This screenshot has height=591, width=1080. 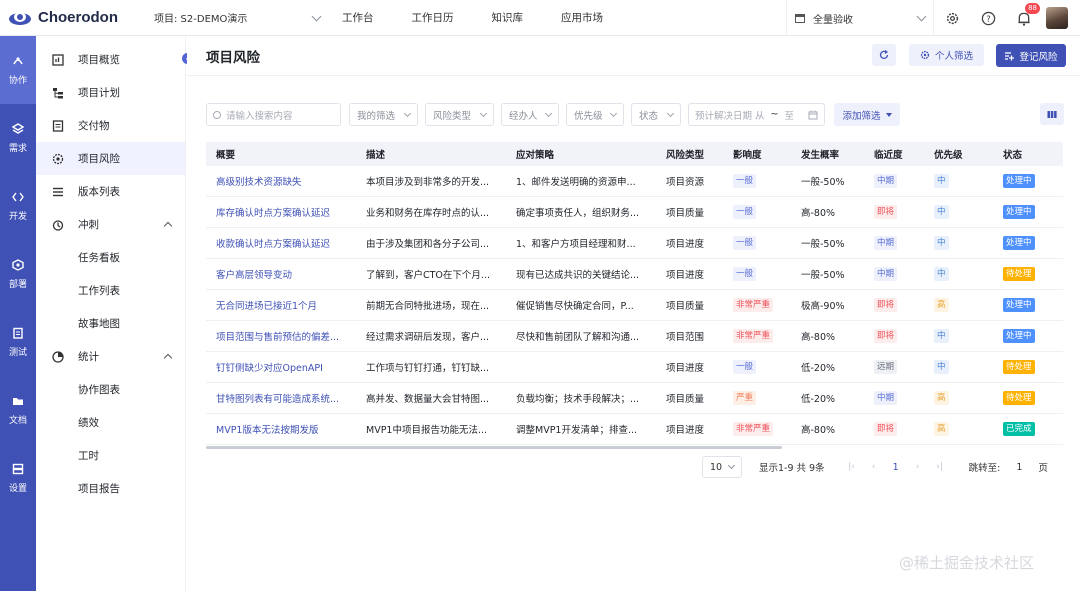 What do you see at coordinates (17, 148) in the screenshot?
I see `rail-item-label: 需求` at bounding box center [17, 148].